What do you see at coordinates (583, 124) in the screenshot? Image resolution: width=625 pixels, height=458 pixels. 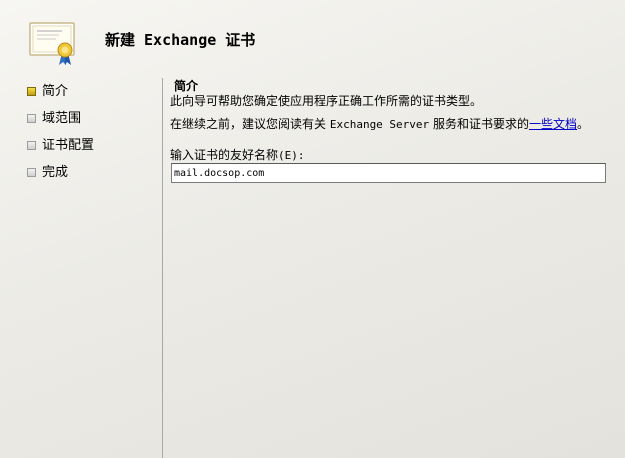 I see `recommend-suffix: 。` at bounding box center [583, 124].